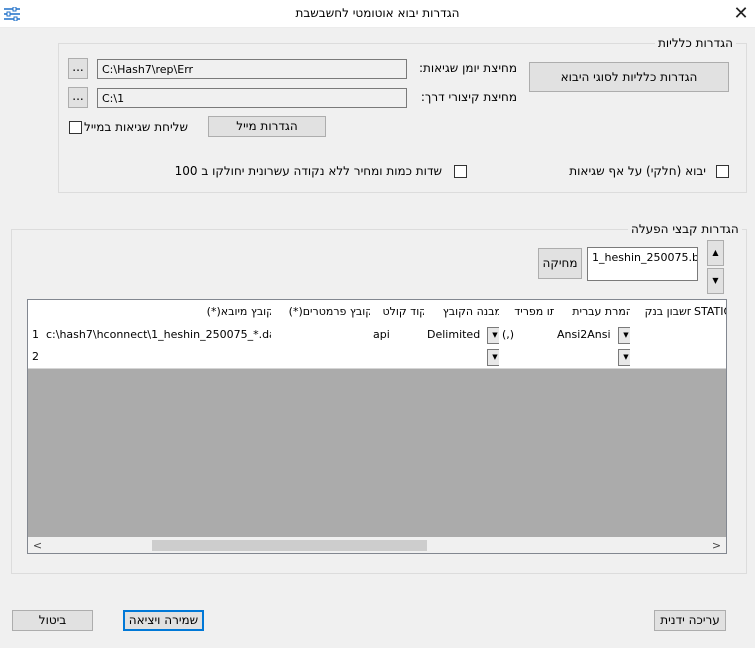 This screenshot has width=755, height=648. I want to click on qty-price-checkbox, so click(460, 171).